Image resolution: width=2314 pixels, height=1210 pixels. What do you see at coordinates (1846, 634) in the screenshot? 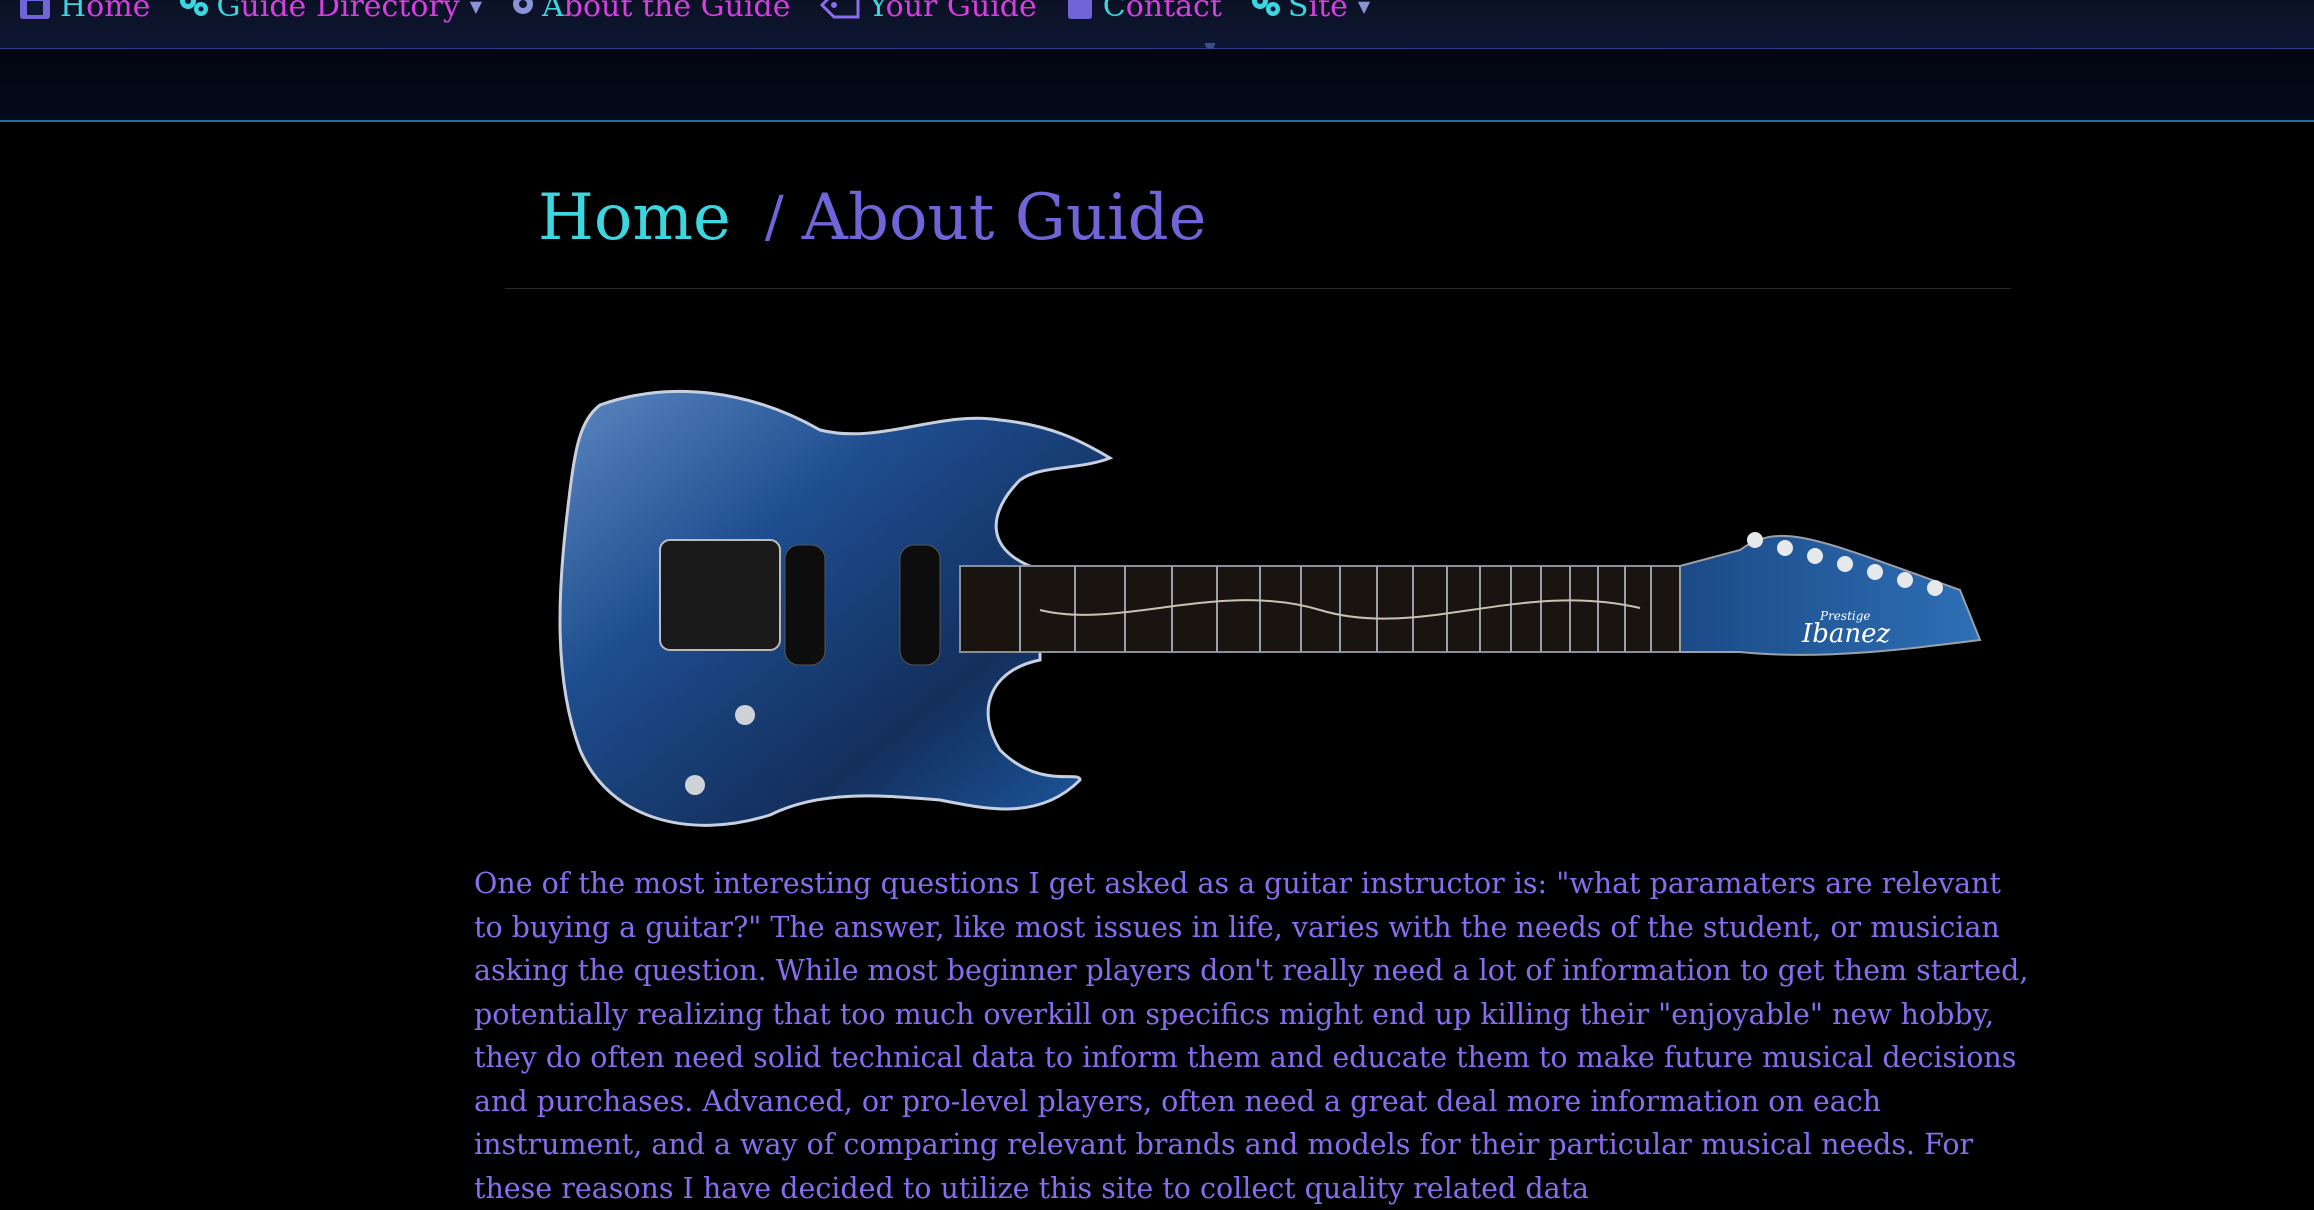
I see `guitar-logo: Ibanez` at bounding box center [1846, 634].